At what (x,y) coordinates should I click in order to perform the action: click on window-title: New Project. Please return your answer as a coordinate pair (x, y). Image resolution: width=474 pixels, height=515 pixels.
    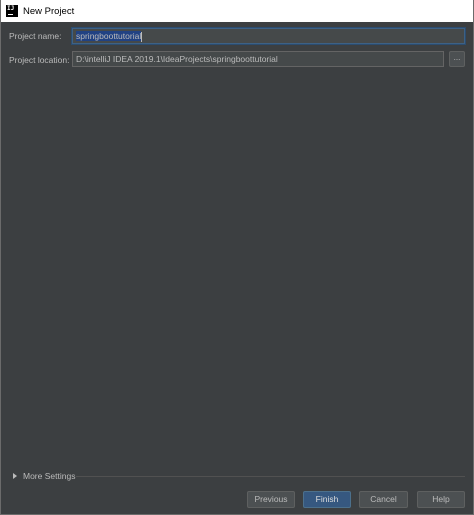
    Looking at the image, I should click on (49, 11).